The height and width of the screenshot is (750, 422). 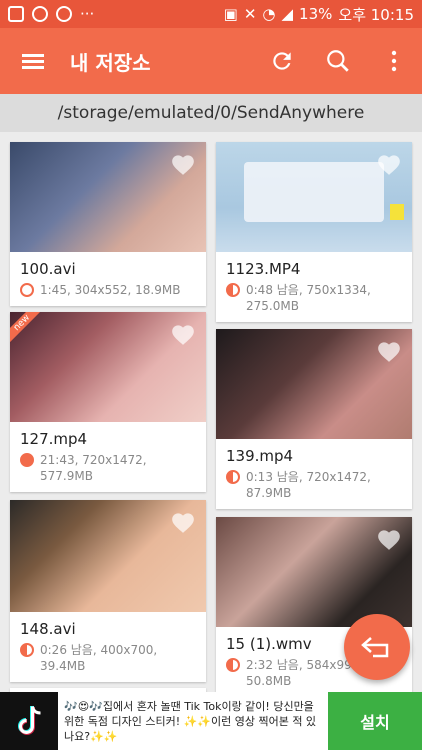 I want to click on sync-icon, so click(x=40, y=14).